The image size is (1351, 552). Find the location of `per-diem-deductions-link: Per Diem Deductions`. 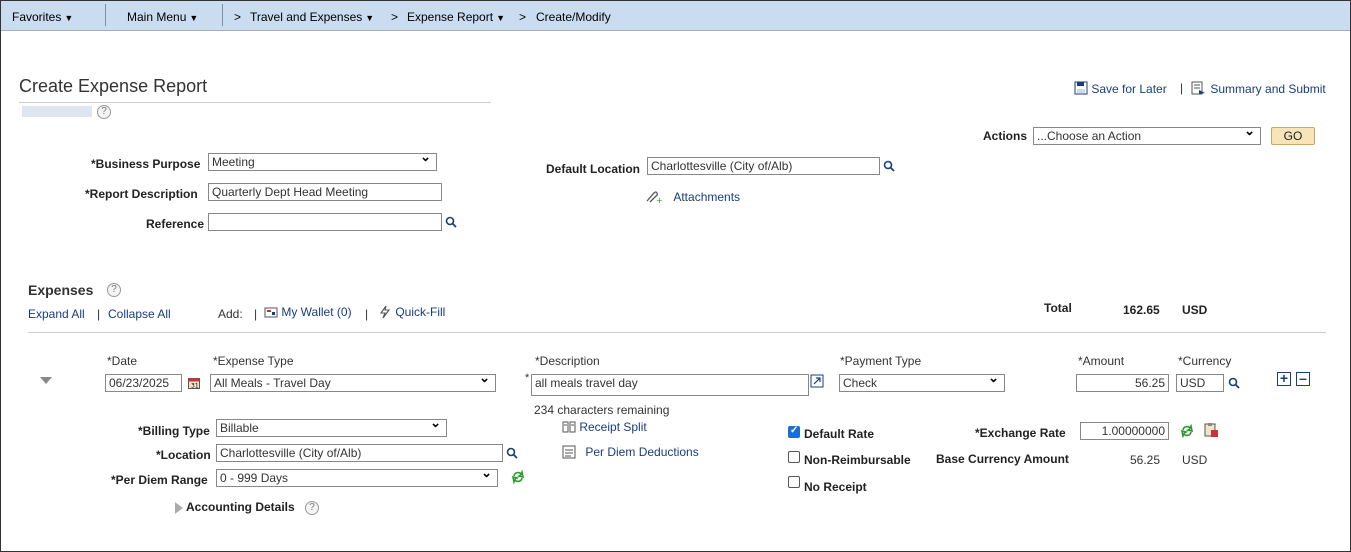

per-diem-deductions-link: Per Diem Deductions is located at coordinates (630, 452).